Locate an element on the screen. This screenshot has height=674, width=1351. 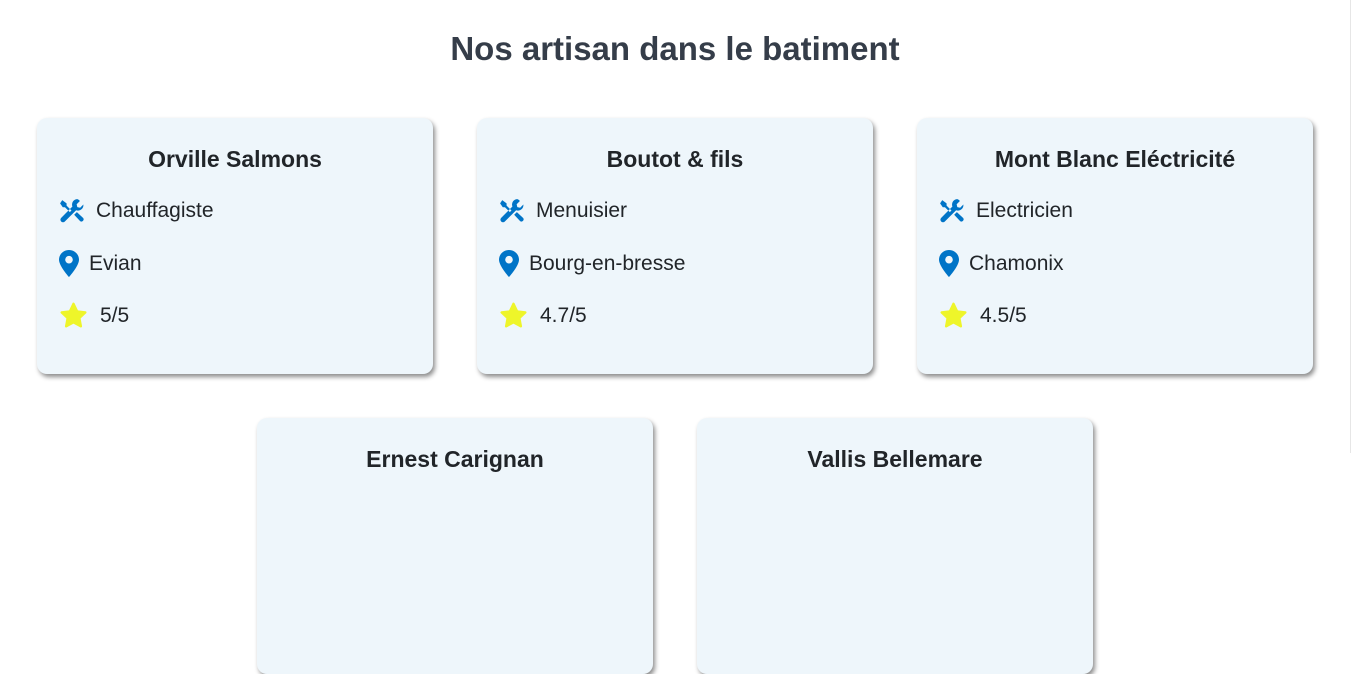
page-title: Nos artisan dans le batiment is located at coordinates (675, 48).